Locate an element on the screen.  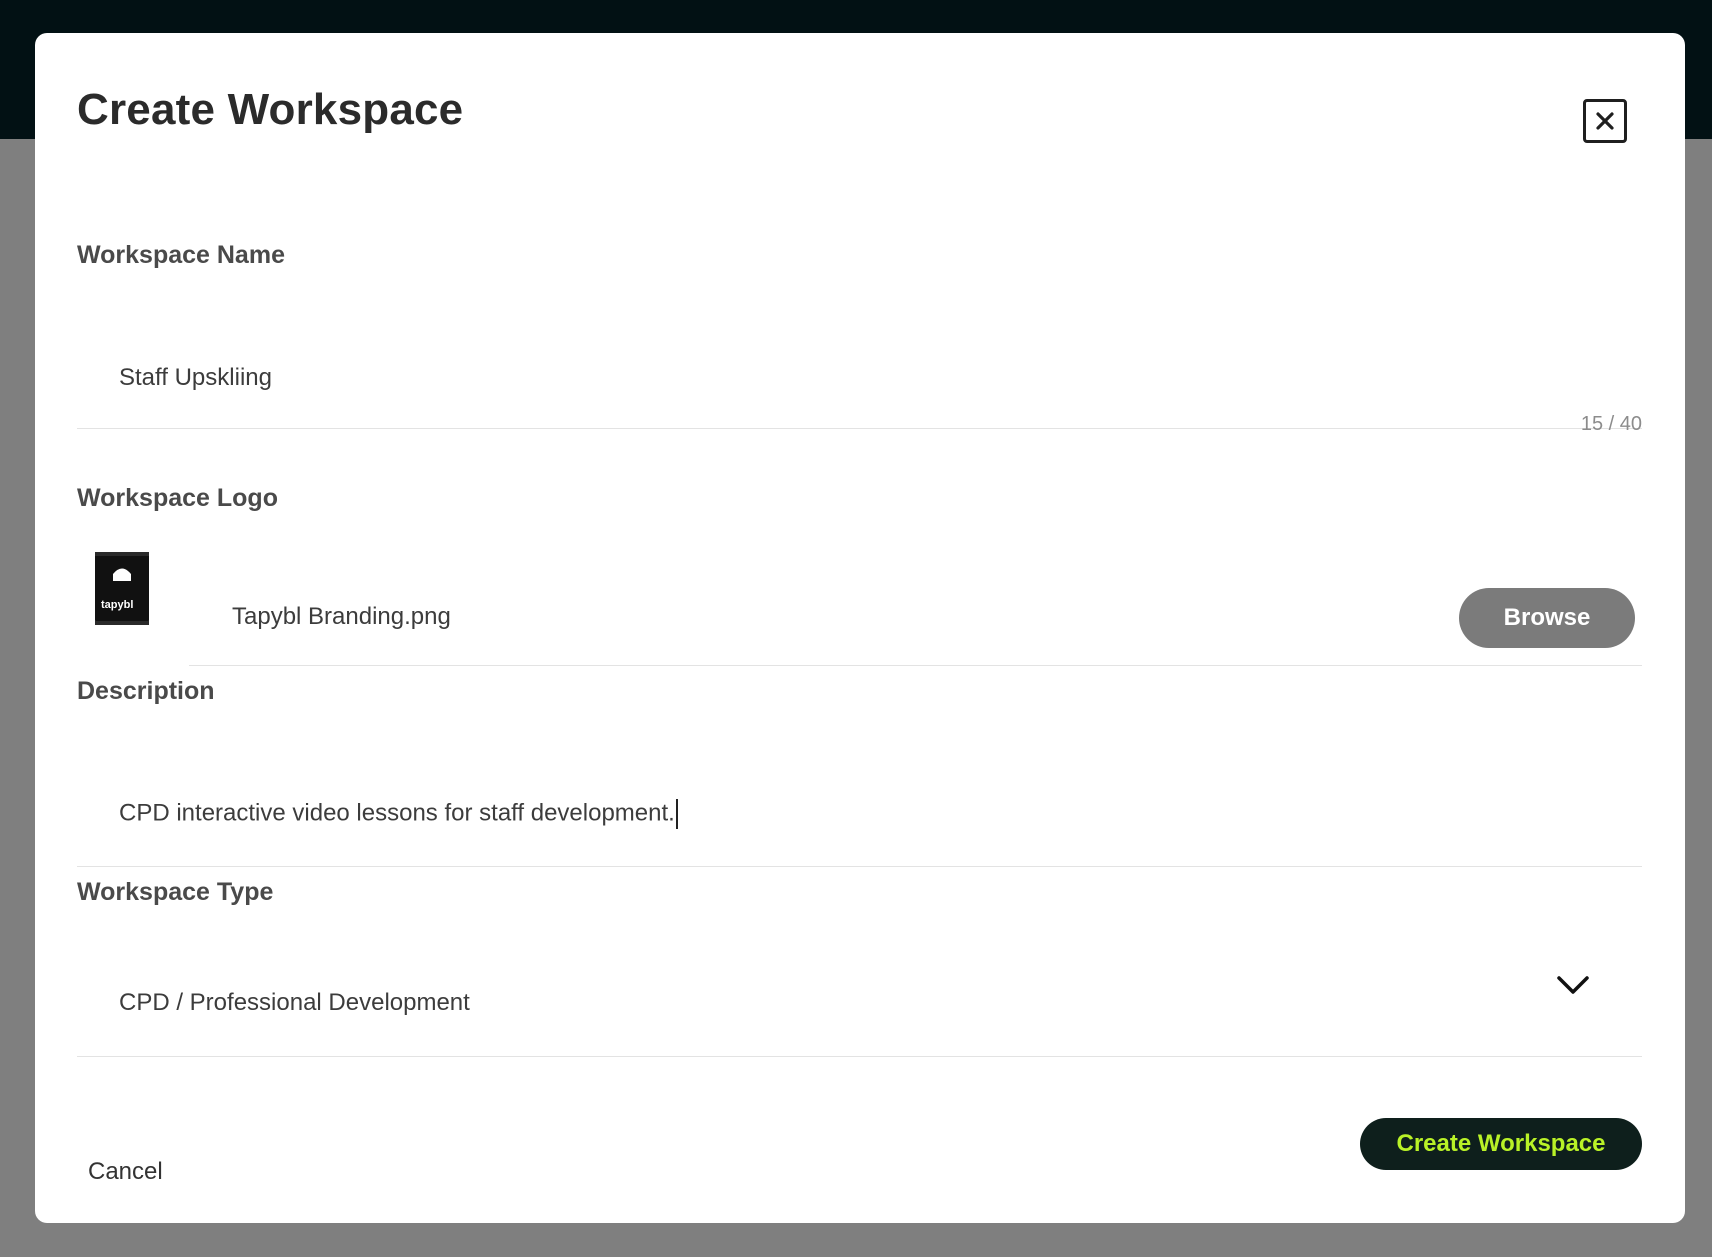
close-icon is located at coordinates (1605, 121).